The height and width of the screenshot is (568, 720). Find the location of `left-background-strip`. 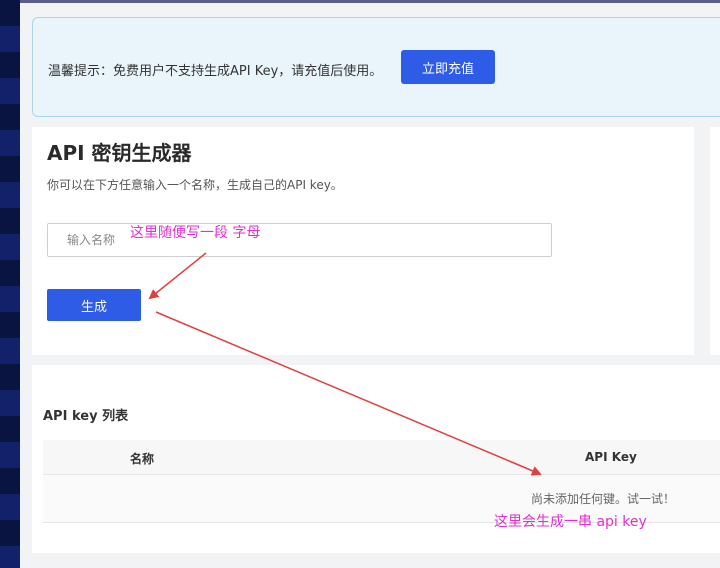

left-background-strip is located at coordinates (10, 284).